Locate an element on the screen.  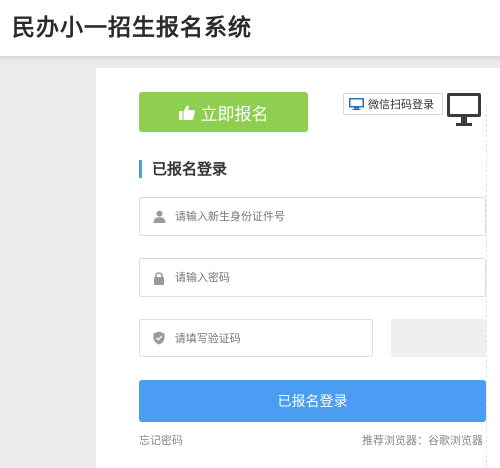
wechat-qr-login-button: 微信扫码登录 is located at coordinates (393, 104).